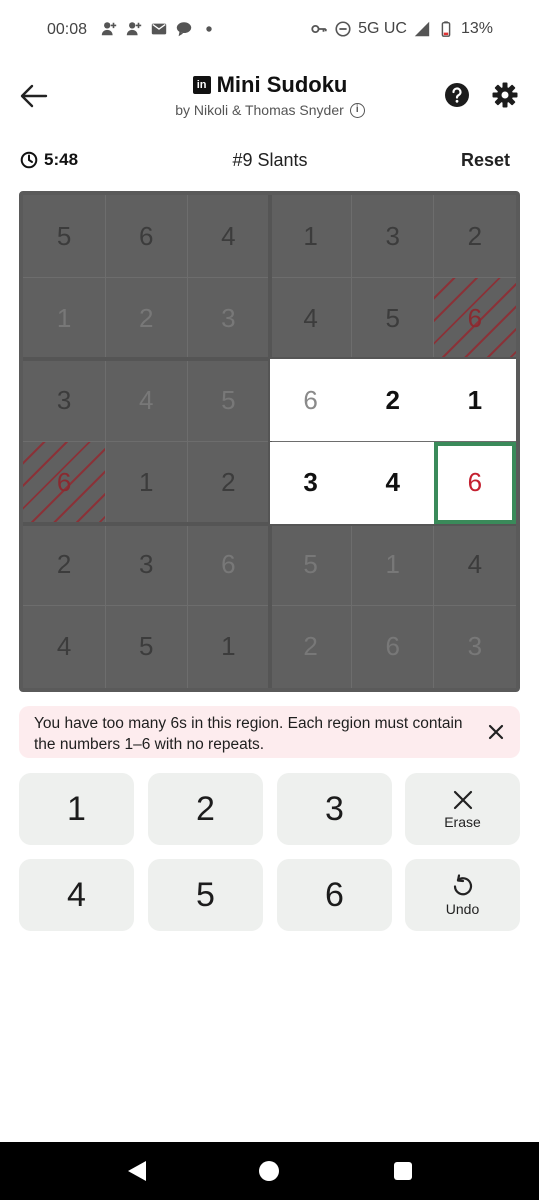 This screenshot has height=1200, width=539. What do you see at coordinates (462, 885) in the screenshot?
I see `undo-icon` at bounding box center [462, 885].